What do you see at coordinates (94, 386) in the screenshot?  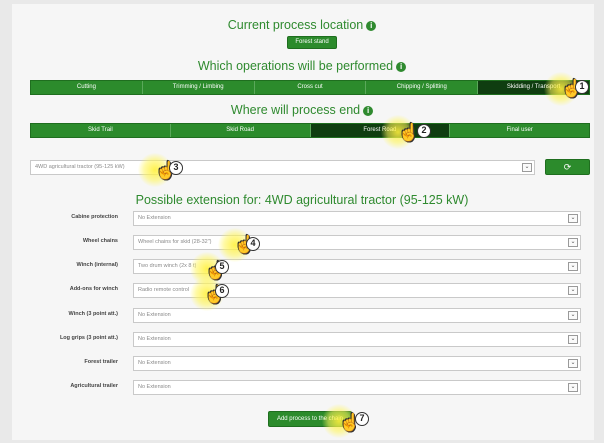 I see `label-agricultural-trailer: Agricultural trailer` at bounding box center [94, 386].